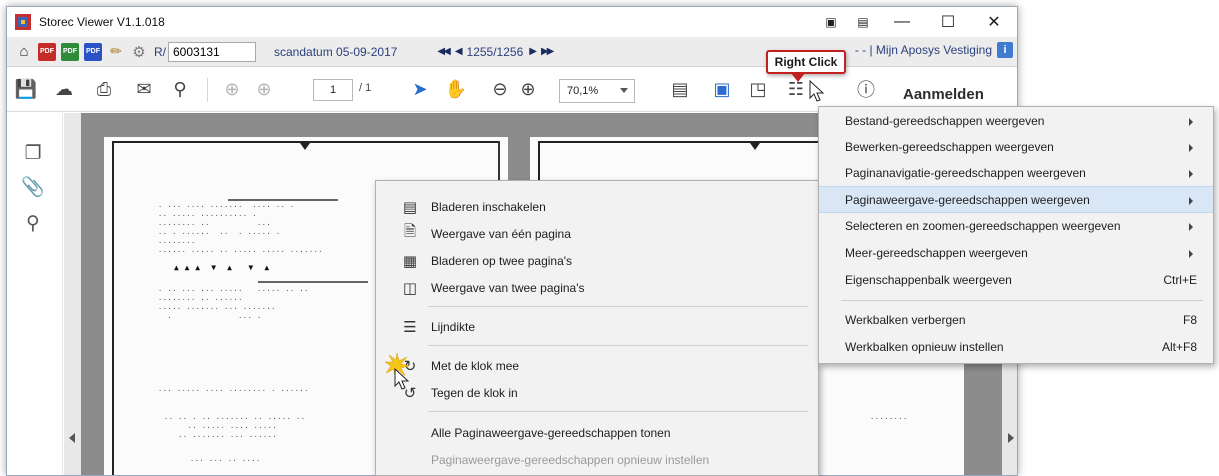  What do you see at coordinates (948, 22) in the screenshot?
I see `maximize-button: ☐` at bounding box center [948, 22].